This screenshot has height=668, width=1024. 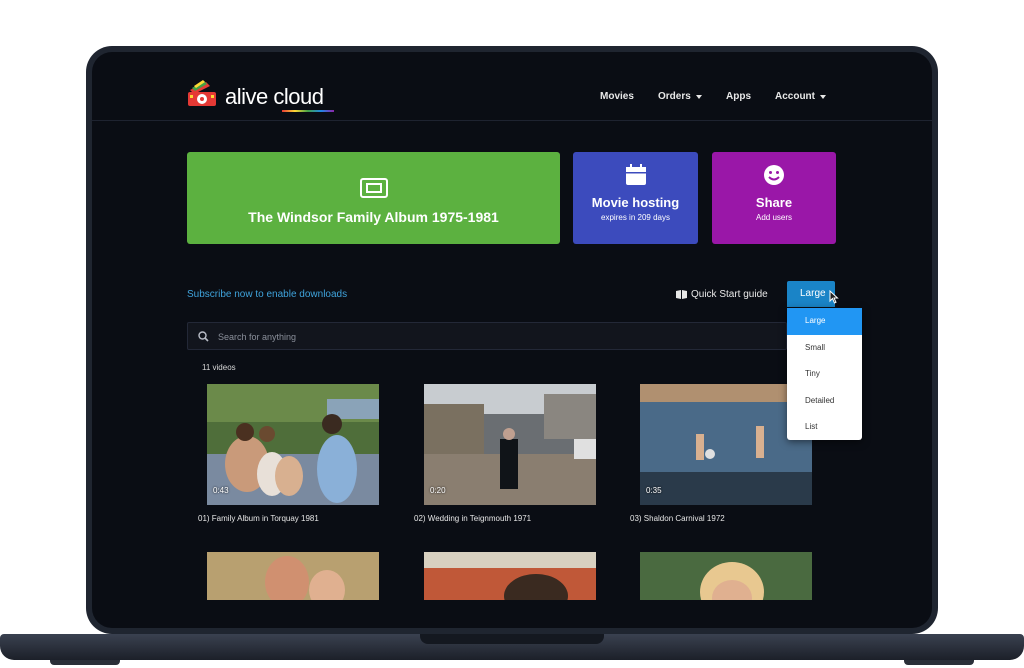 I want to click on nav-apps-label: Apps, so click(x=738, y=96).